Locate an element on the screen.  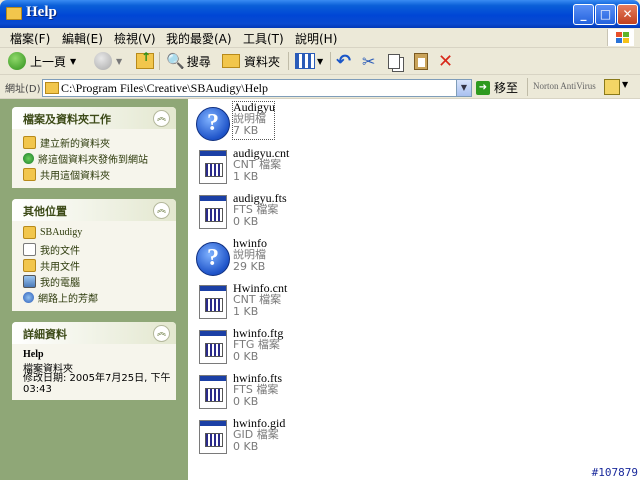
windows-logo-icon is located at coordinates (620, 37).